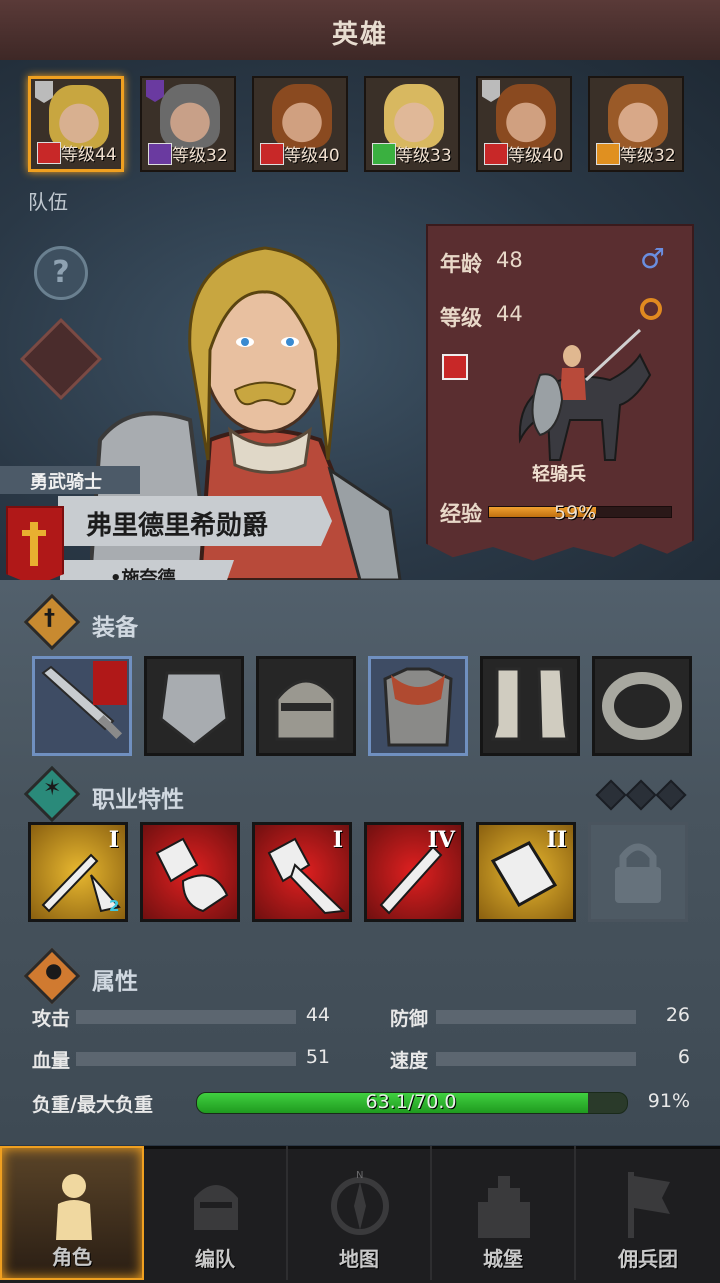  What do you see at coordinates (384, 154) in the screenshot?
I see `ranger-class-icon` at bounding box center [384, 154].